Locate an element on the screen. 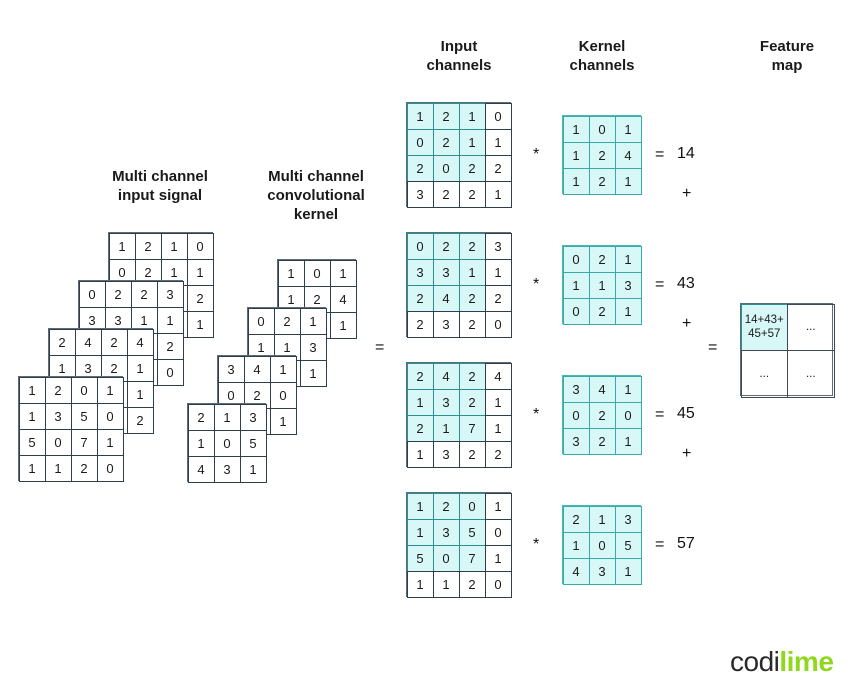 This screenshot has width=865, height=700. plus-sign: + is located at coordinates (687, 453).